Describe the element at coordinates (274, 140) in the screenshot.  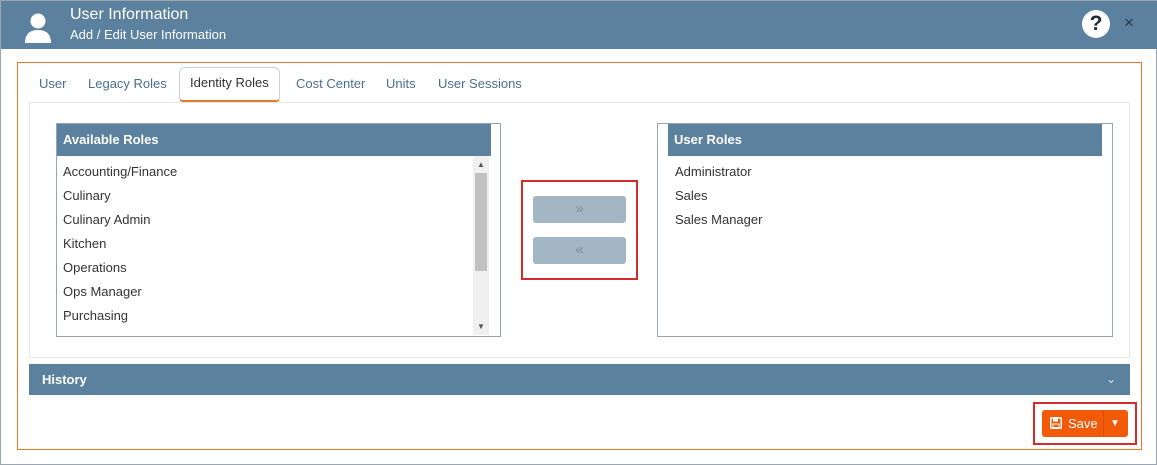
I see `available-roles-header: Available Roles` at that location.